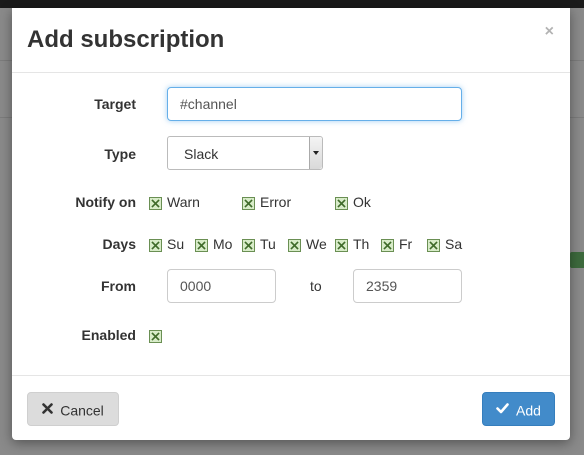 Image resolution: width=584 pixels, height=455 pixels. I want to click on notify-error-label: Error, so click(276, 202).